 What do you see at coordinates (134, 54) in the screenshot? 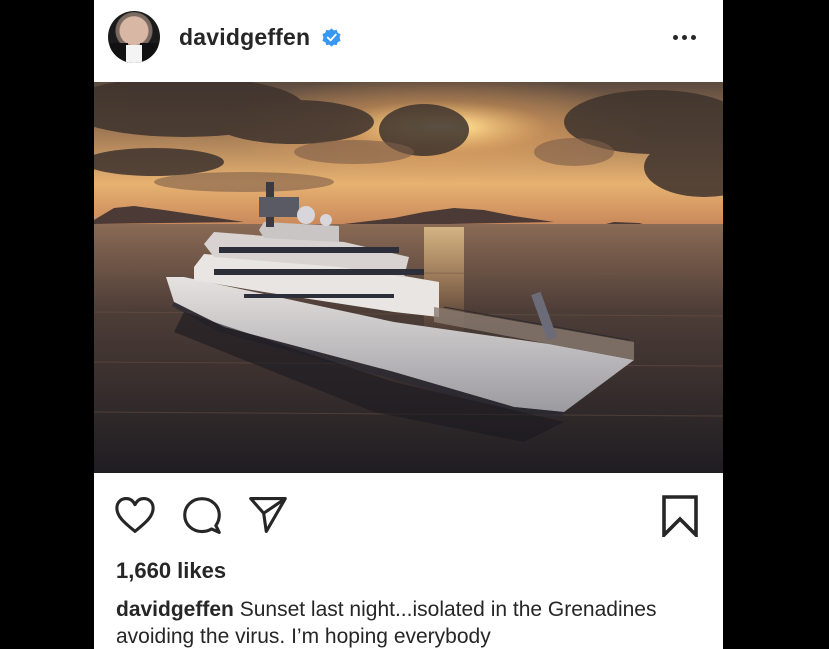
I see `avatar-shirt` at bounding box center [134, 54].